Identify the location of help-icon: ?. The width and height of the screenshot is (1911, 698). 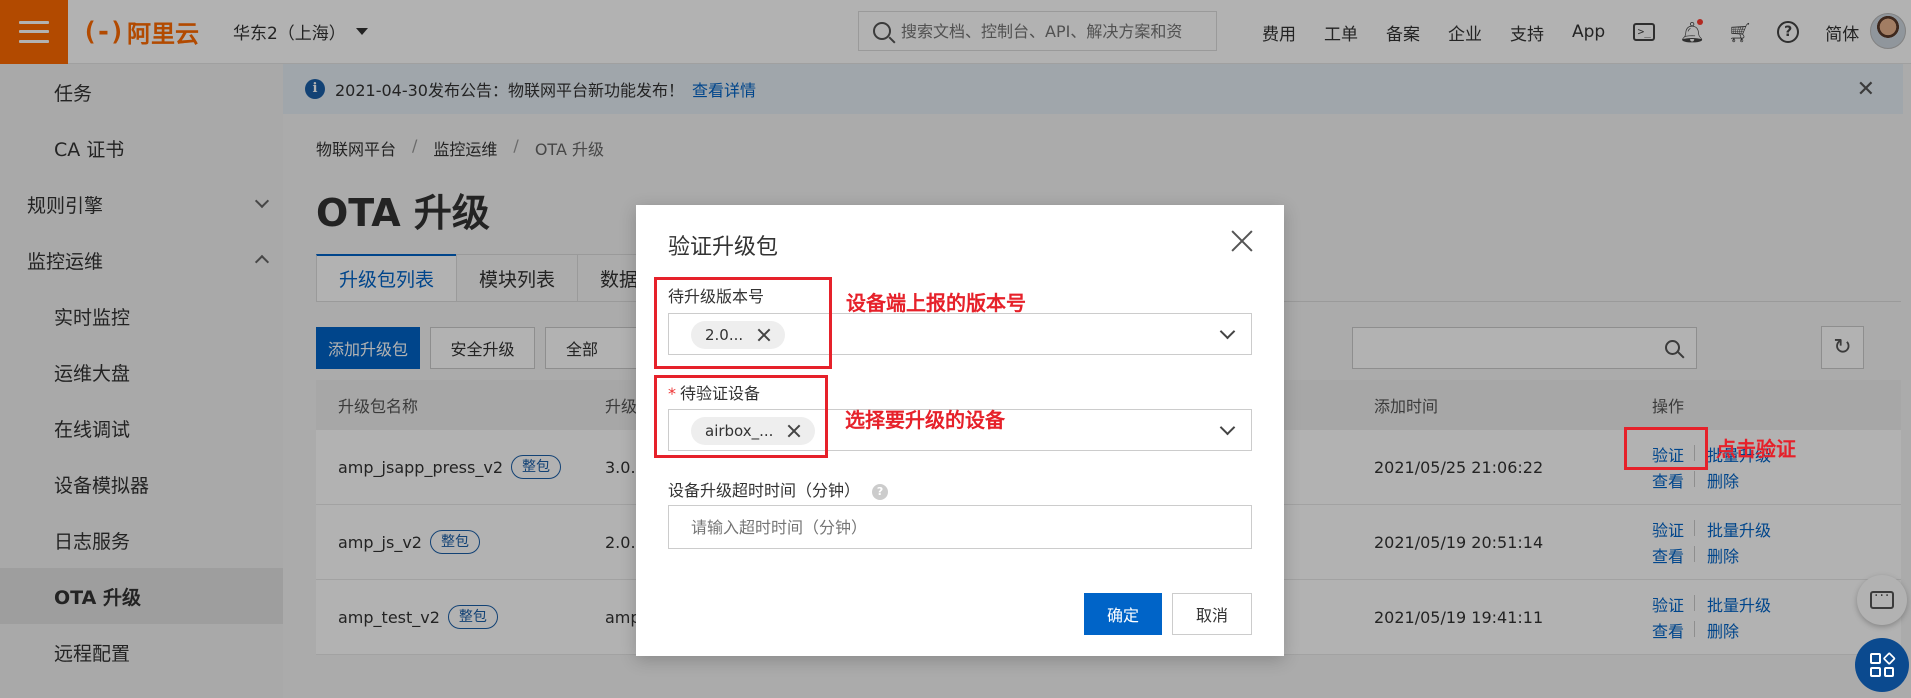
(880, 491).